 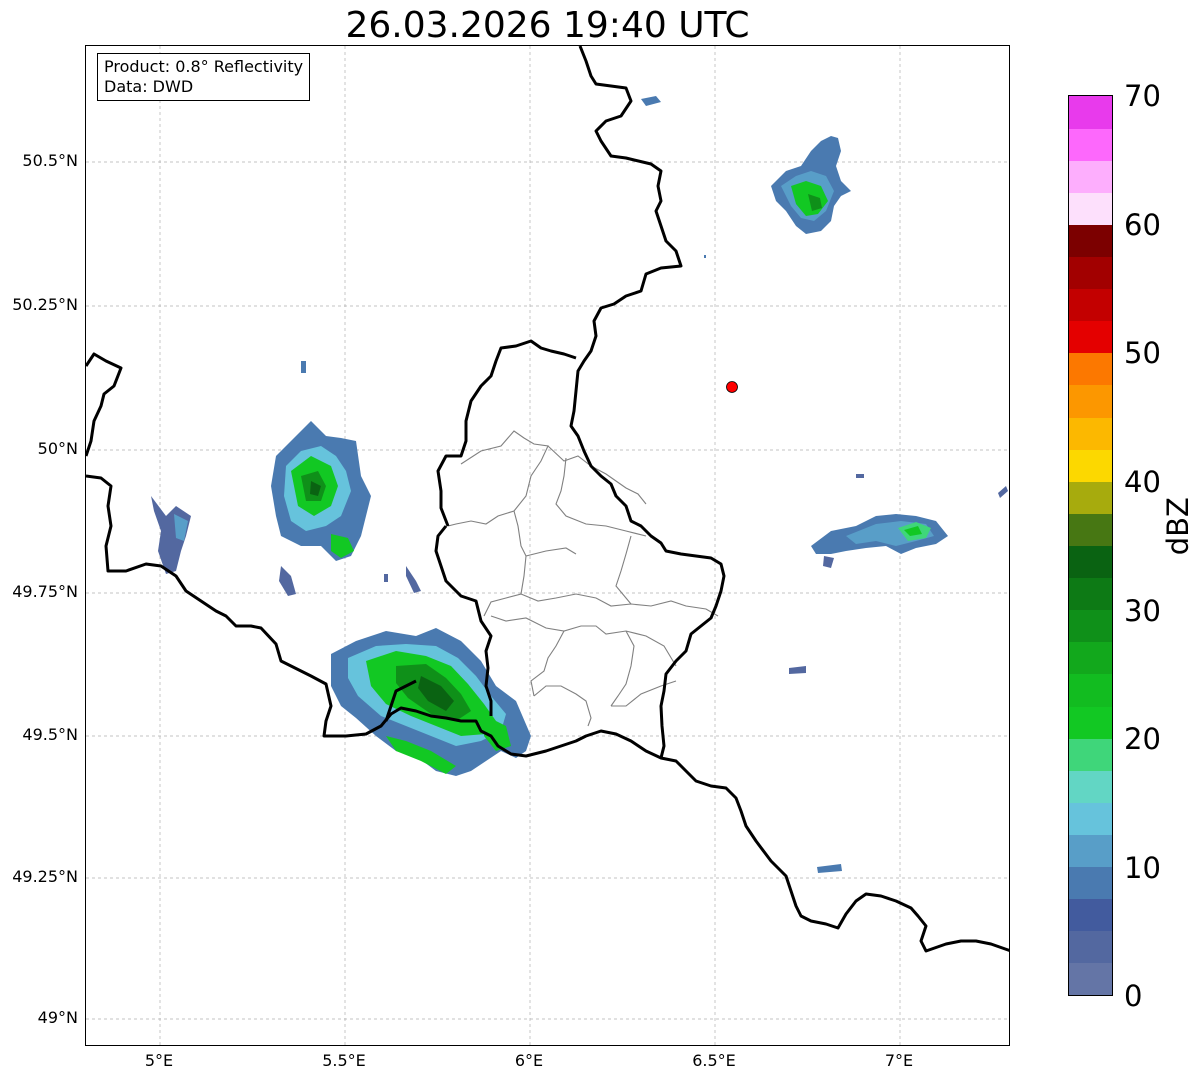 What do you see at coordinates (149, 86) in the screenshot?
I see `data-source-label: Data: DWD` at bounding box center [149, 86].